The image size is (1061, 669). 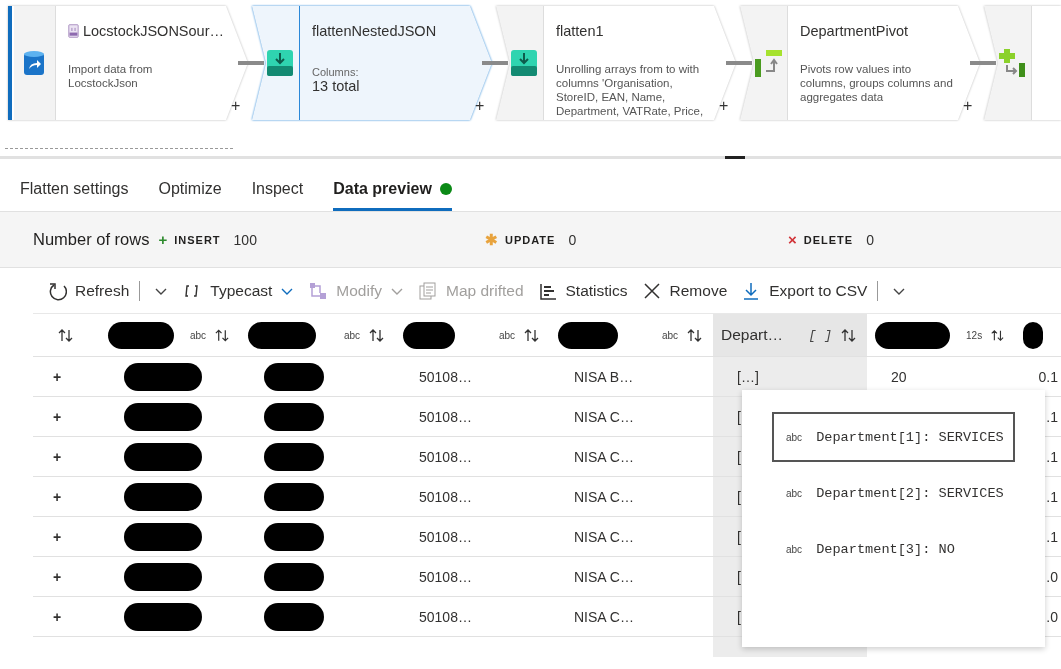 What do you see at coordinates (336, 72) in the screenshot?
I see `columns-label: Columns:` at bounding box center [336, 72].